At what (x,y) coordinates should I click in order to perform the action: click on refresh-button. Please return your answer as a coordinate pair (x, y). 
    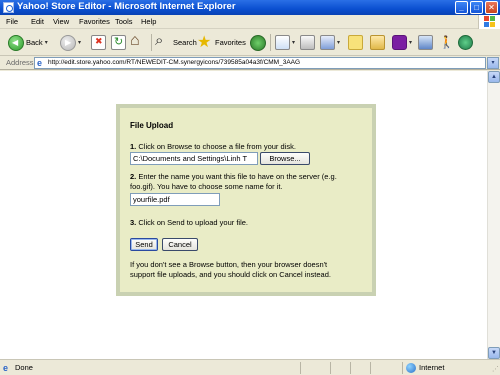
    Looking at the image, I should click on (118, 42).